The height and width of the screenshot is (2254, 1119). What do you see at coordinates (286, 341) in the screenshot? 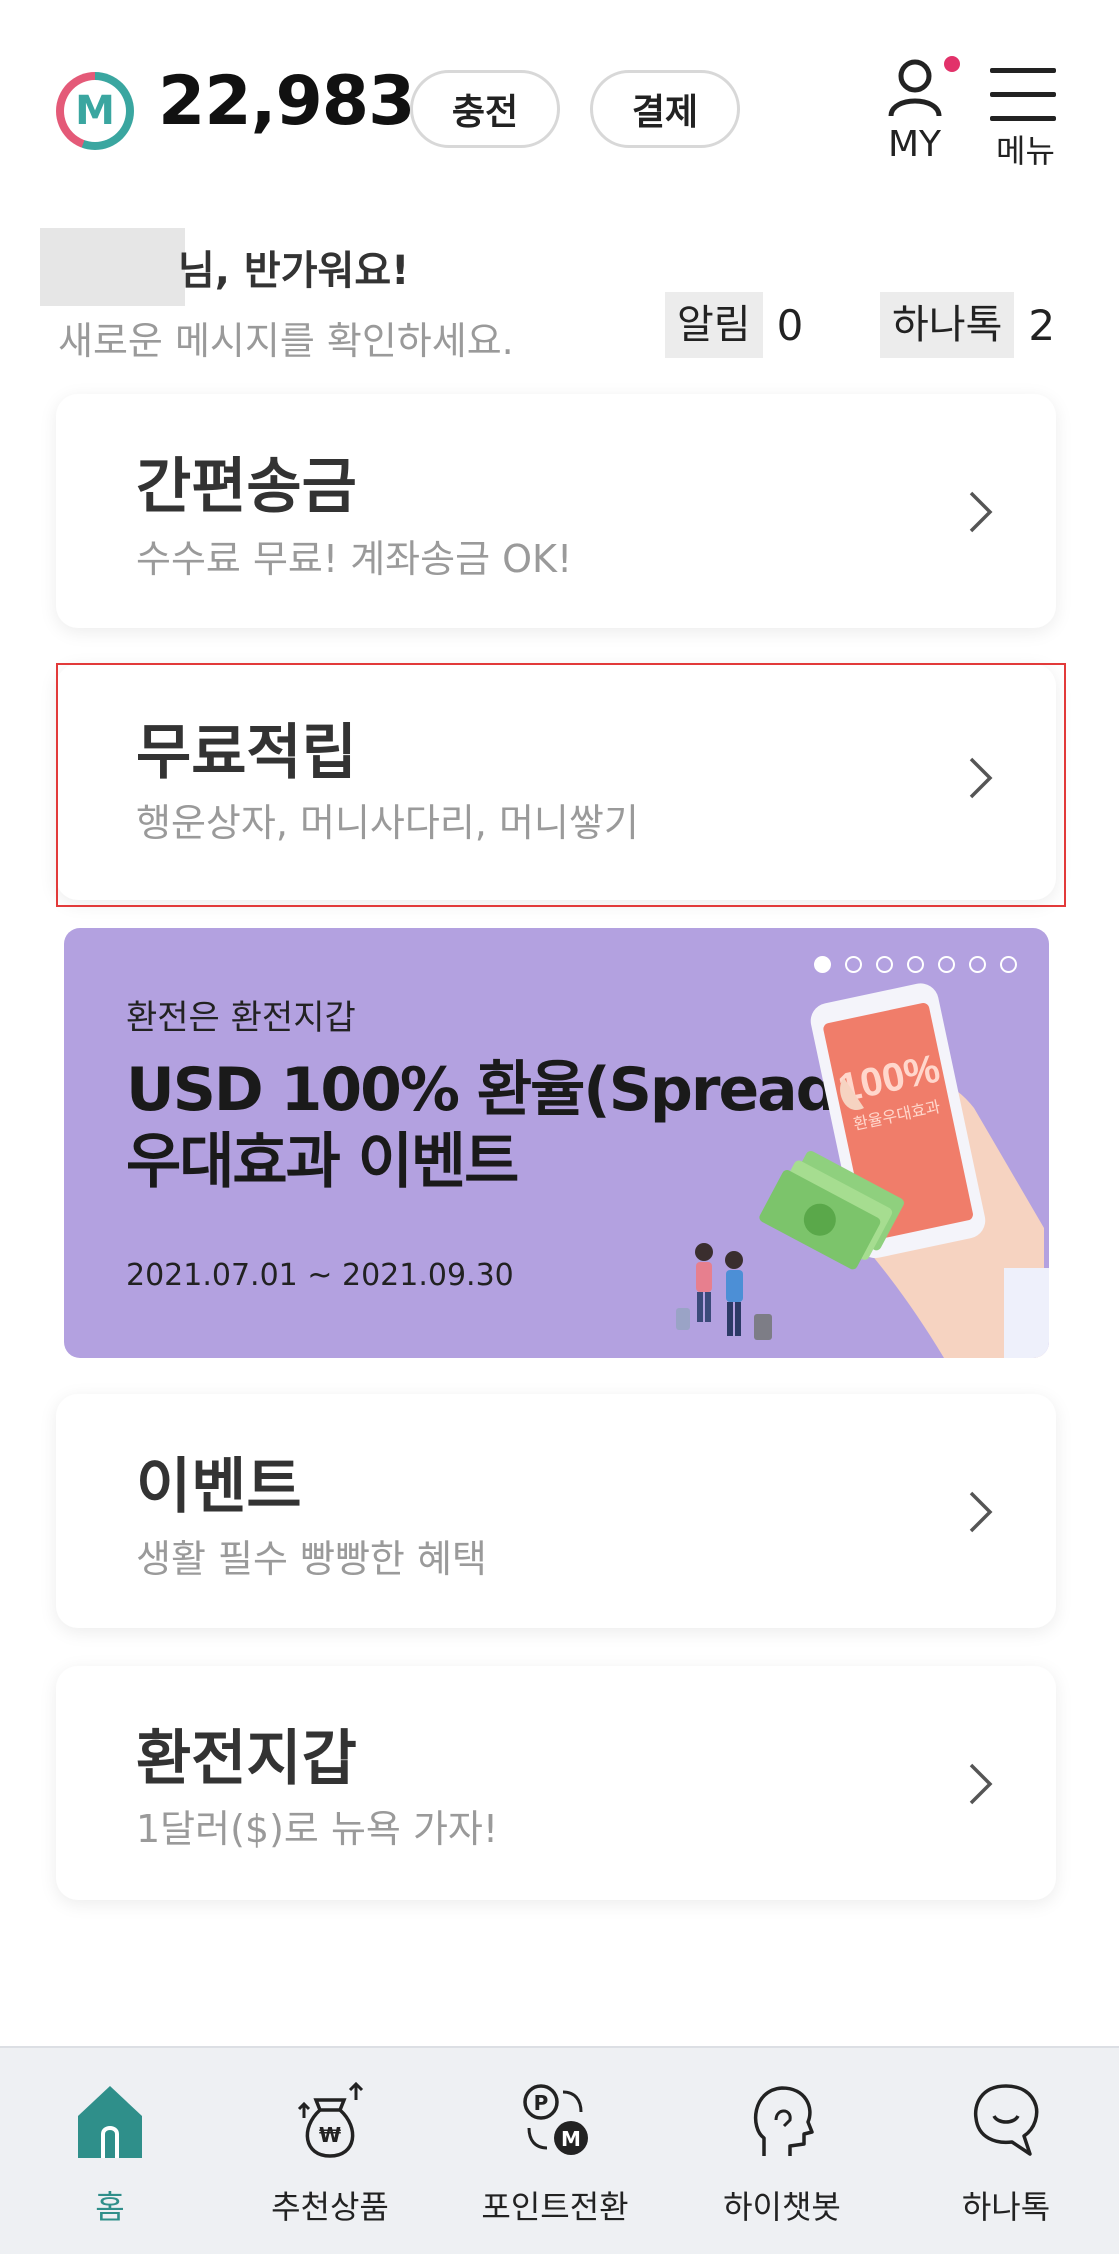
I see `greeting-message: 새로운 메시지를 확인하세요.` at bounding box center [286, 341].